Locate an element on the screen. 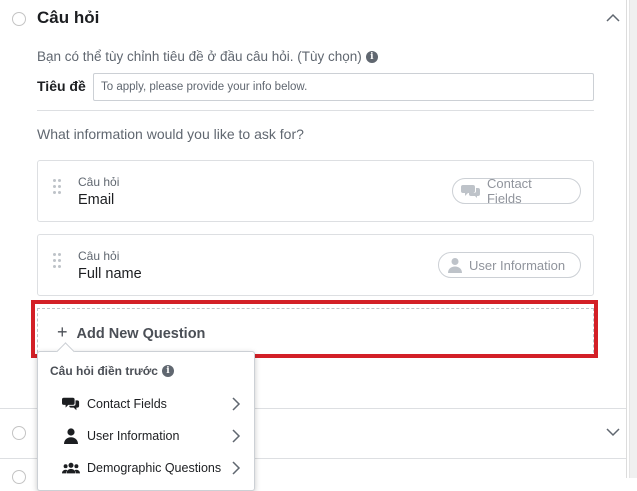  question-card-full-name: Câu hỏi Full name User Information is located at coordinates (315, 265).